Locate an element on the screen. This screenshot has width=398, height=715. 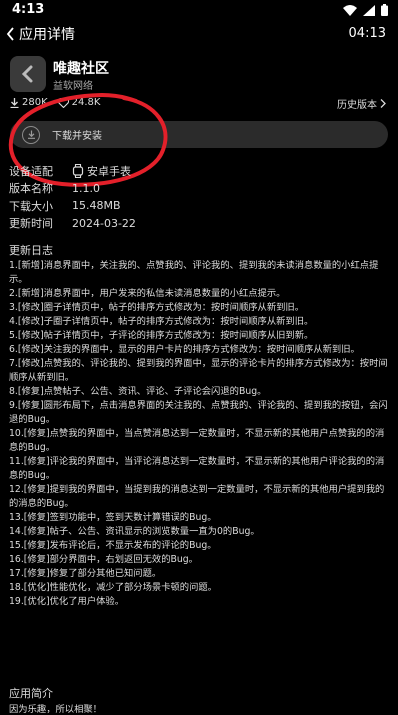
date-value: 2024-03-22 is located at coordinates (104, 223).